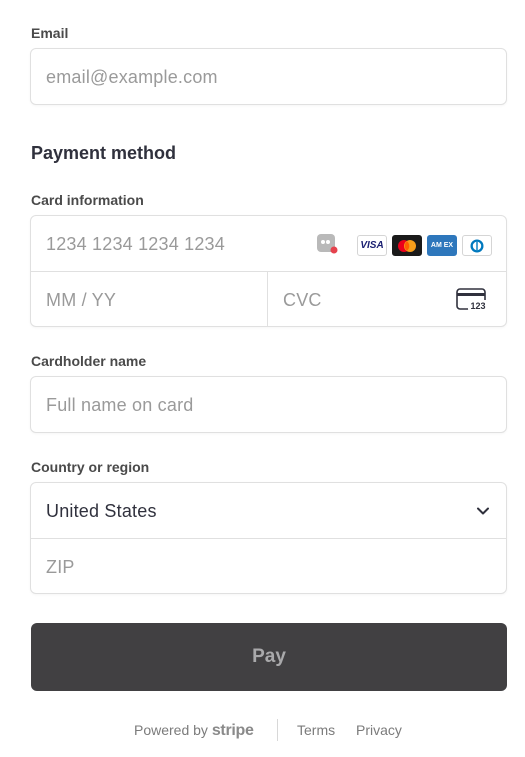 The width and height of the screenshot is (525, 757). I want to click on country-region-group: United States ZIP, so click(268, 538).